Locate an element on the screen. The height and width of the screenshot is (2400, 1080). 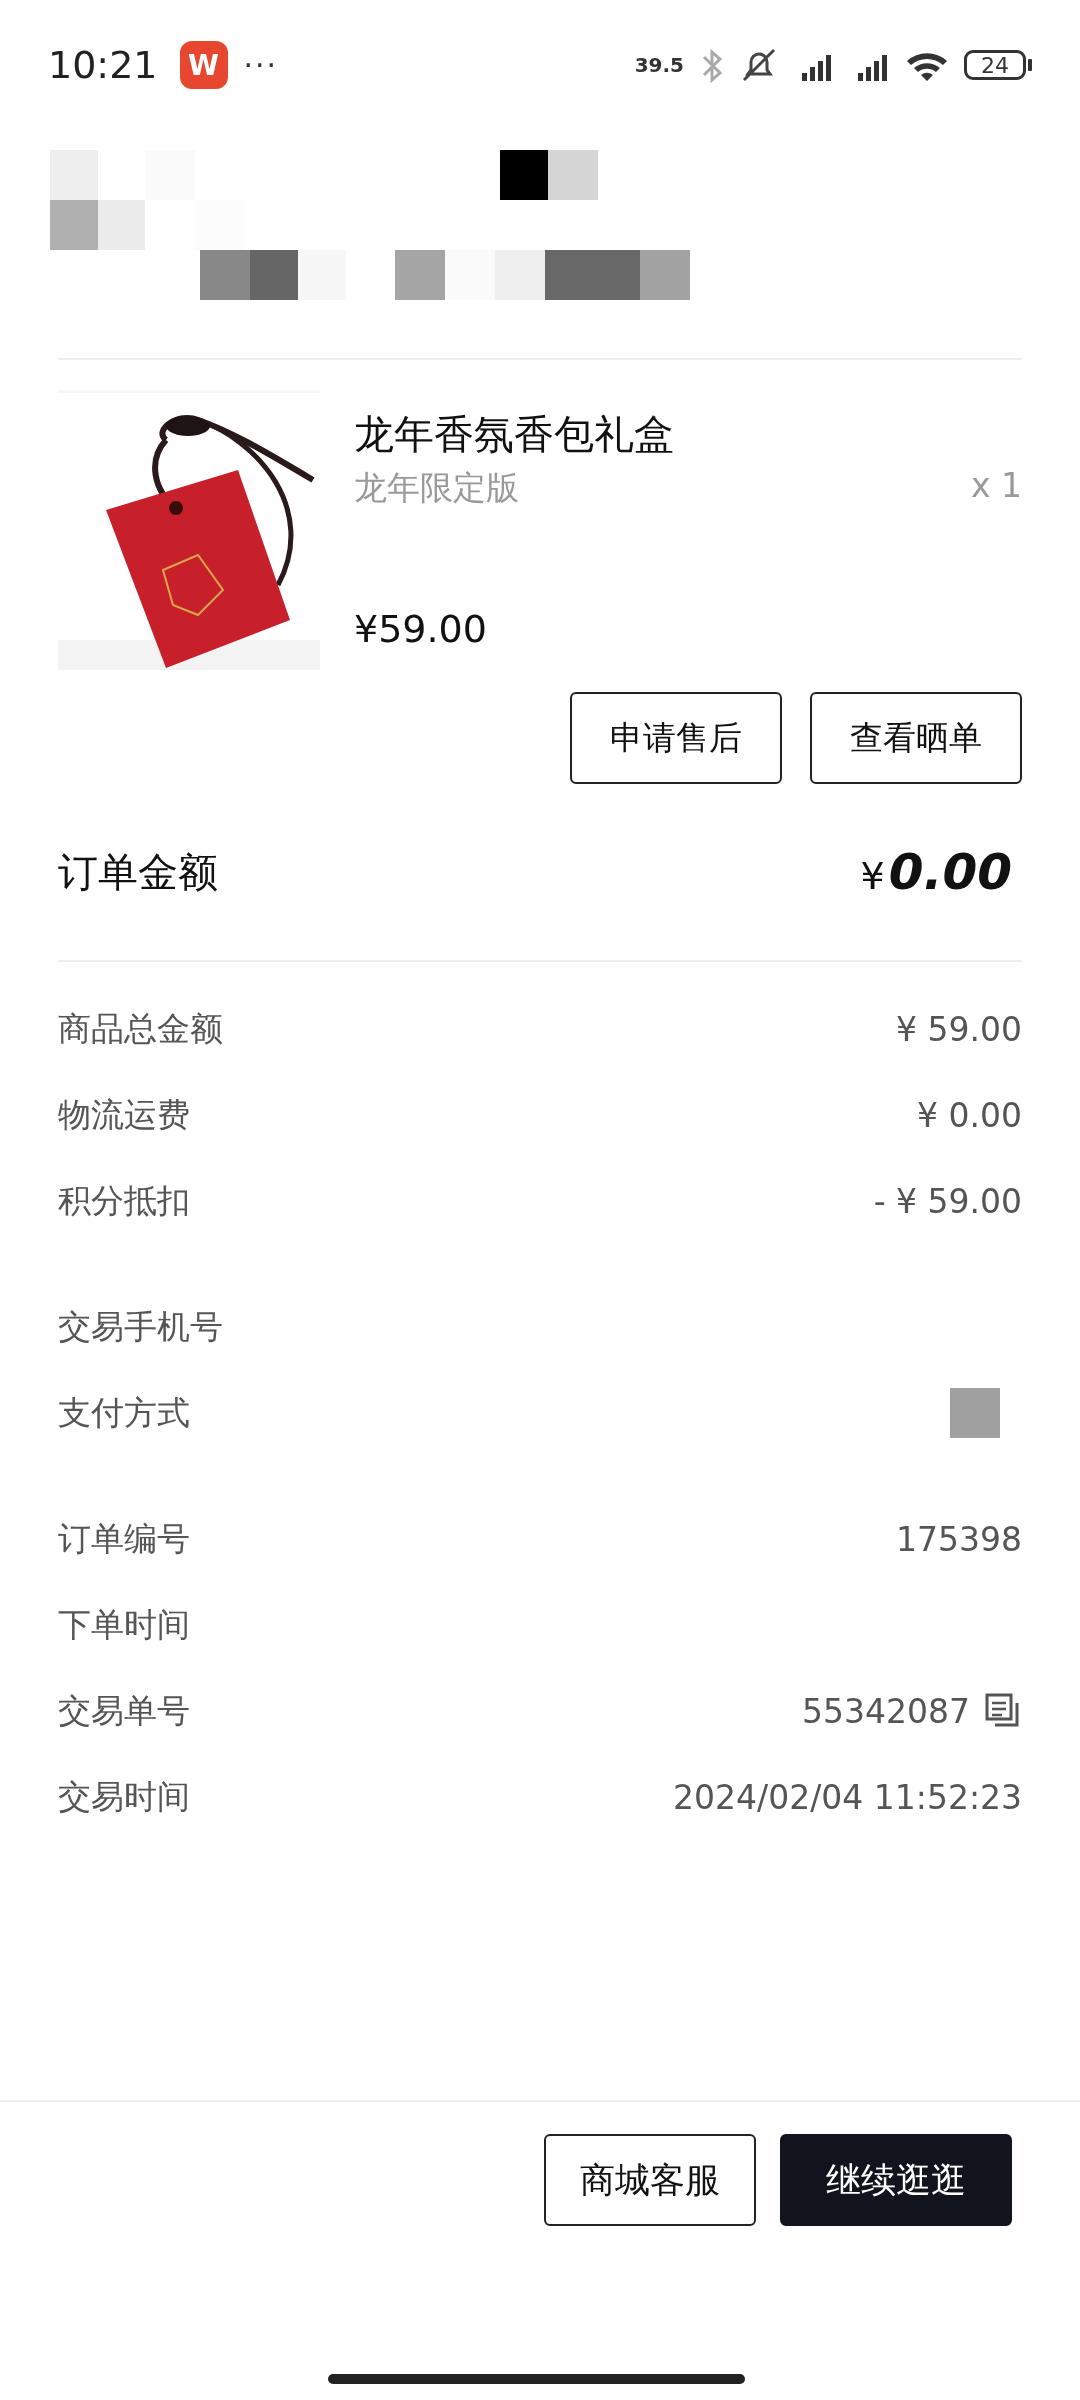
detail-label: 交易时间 is located at coordinates (124, 1796).